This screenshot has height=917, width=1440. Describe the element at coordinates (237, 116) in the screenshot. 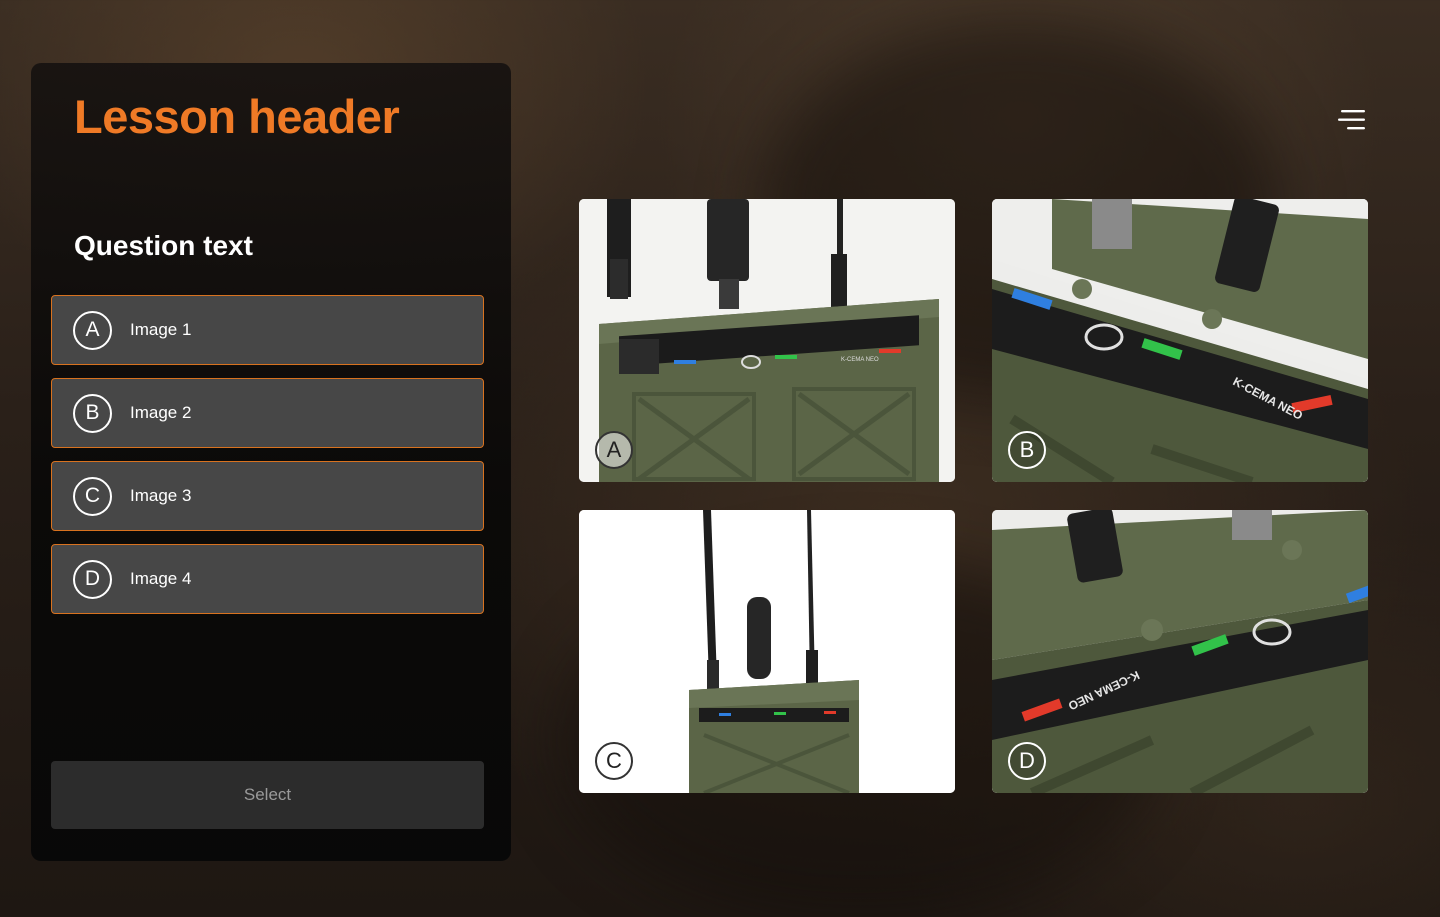

I see `lesson-header: Lesson header` at that location.